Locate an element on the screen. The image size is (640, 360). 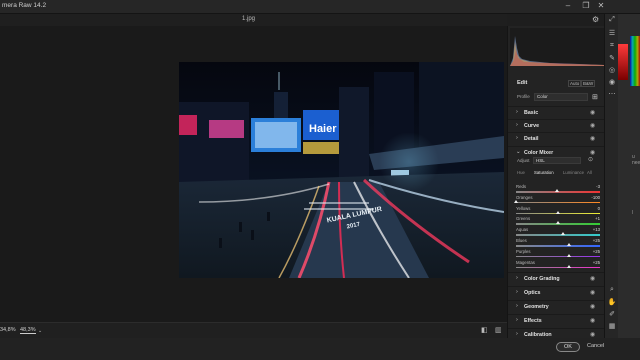
slider-value: 0 is located at coordinates (599, 208).